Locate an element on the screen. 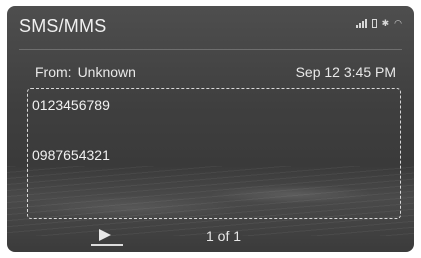 Image resolution: width=421 pixels, height=258 pixels. message-line: 0123456789 is located at coordinates (71, 105).